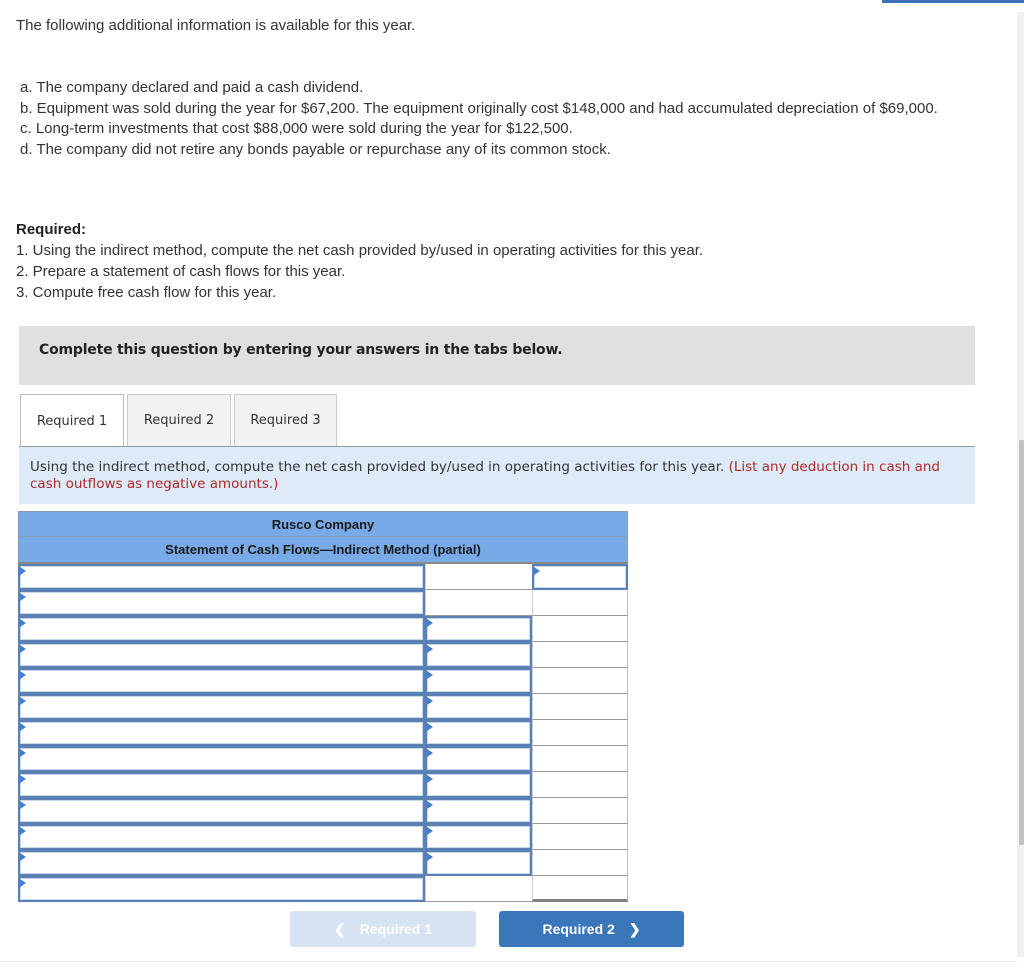 This screenshot has width=1024, height=974. What do you see at coordinates (339, 928) in the screenshot?
I see `chevron-left-icon: ❮` at bounding box center [339, 928].